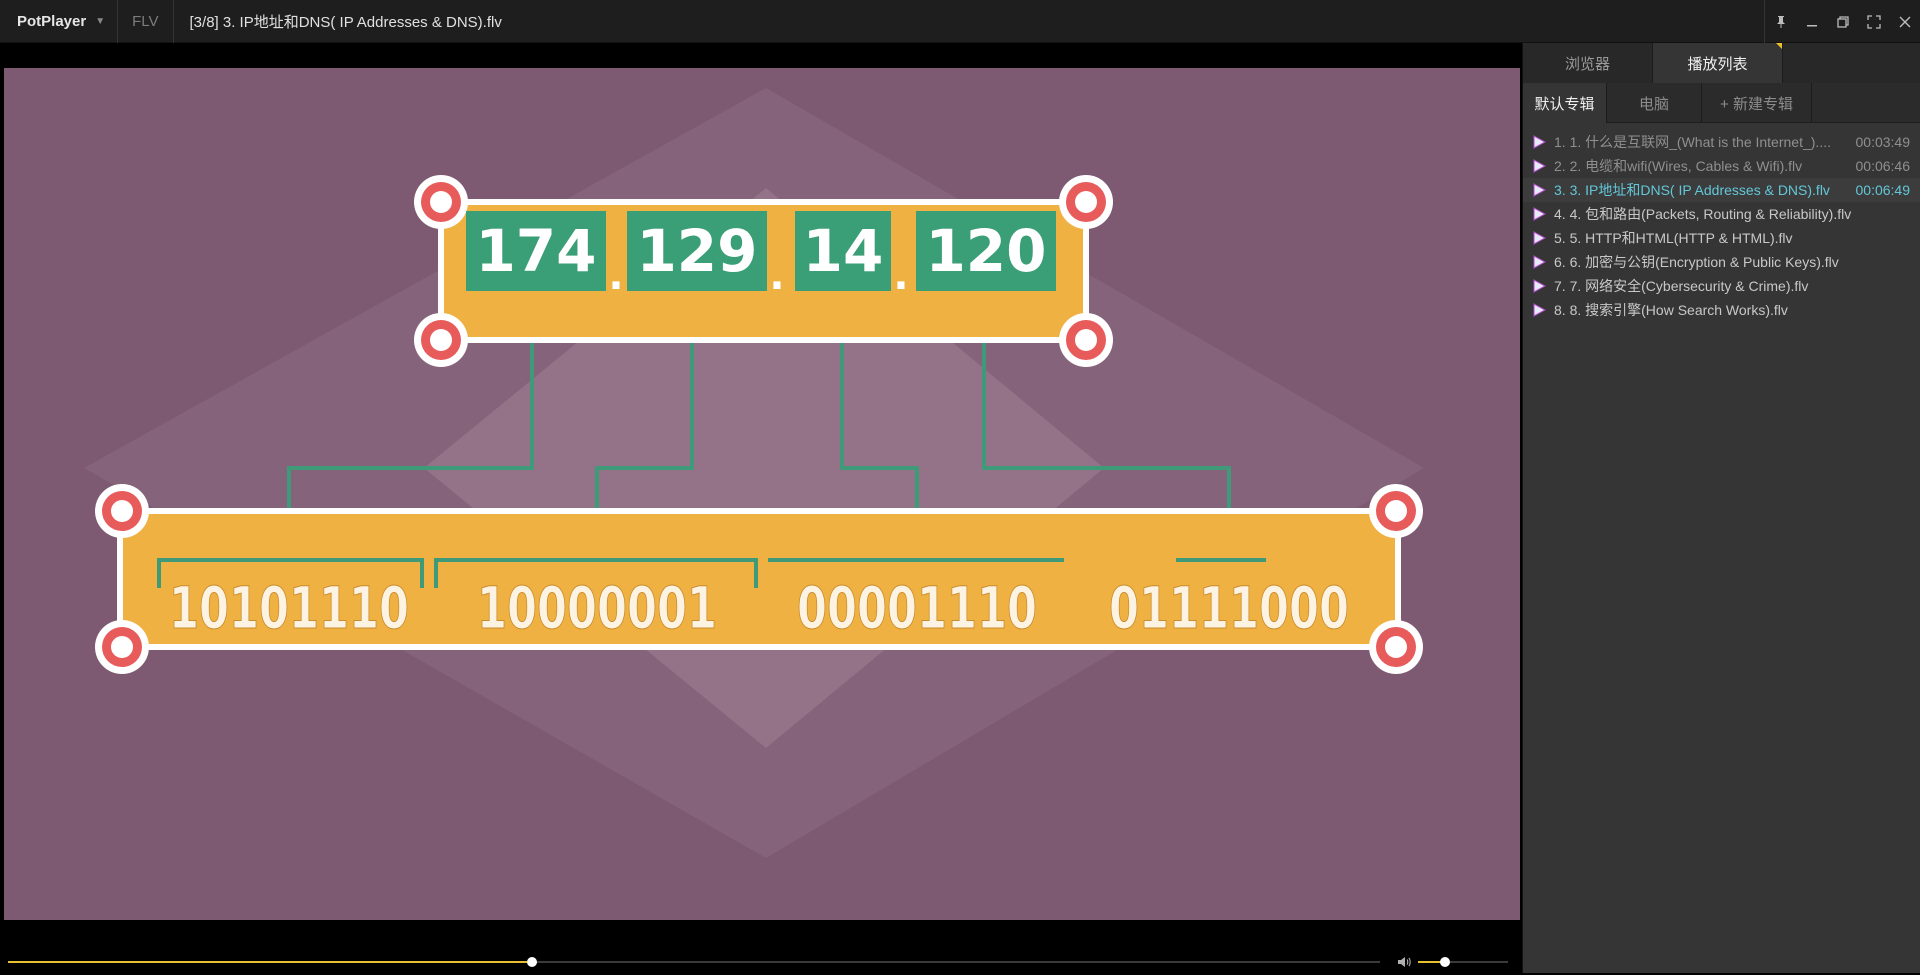 The height and width of the screenshot is (975, 1920). Describe the element at coordinates (696, 251) in the screenshot. I see `ip-octet-text: 129` at that location.